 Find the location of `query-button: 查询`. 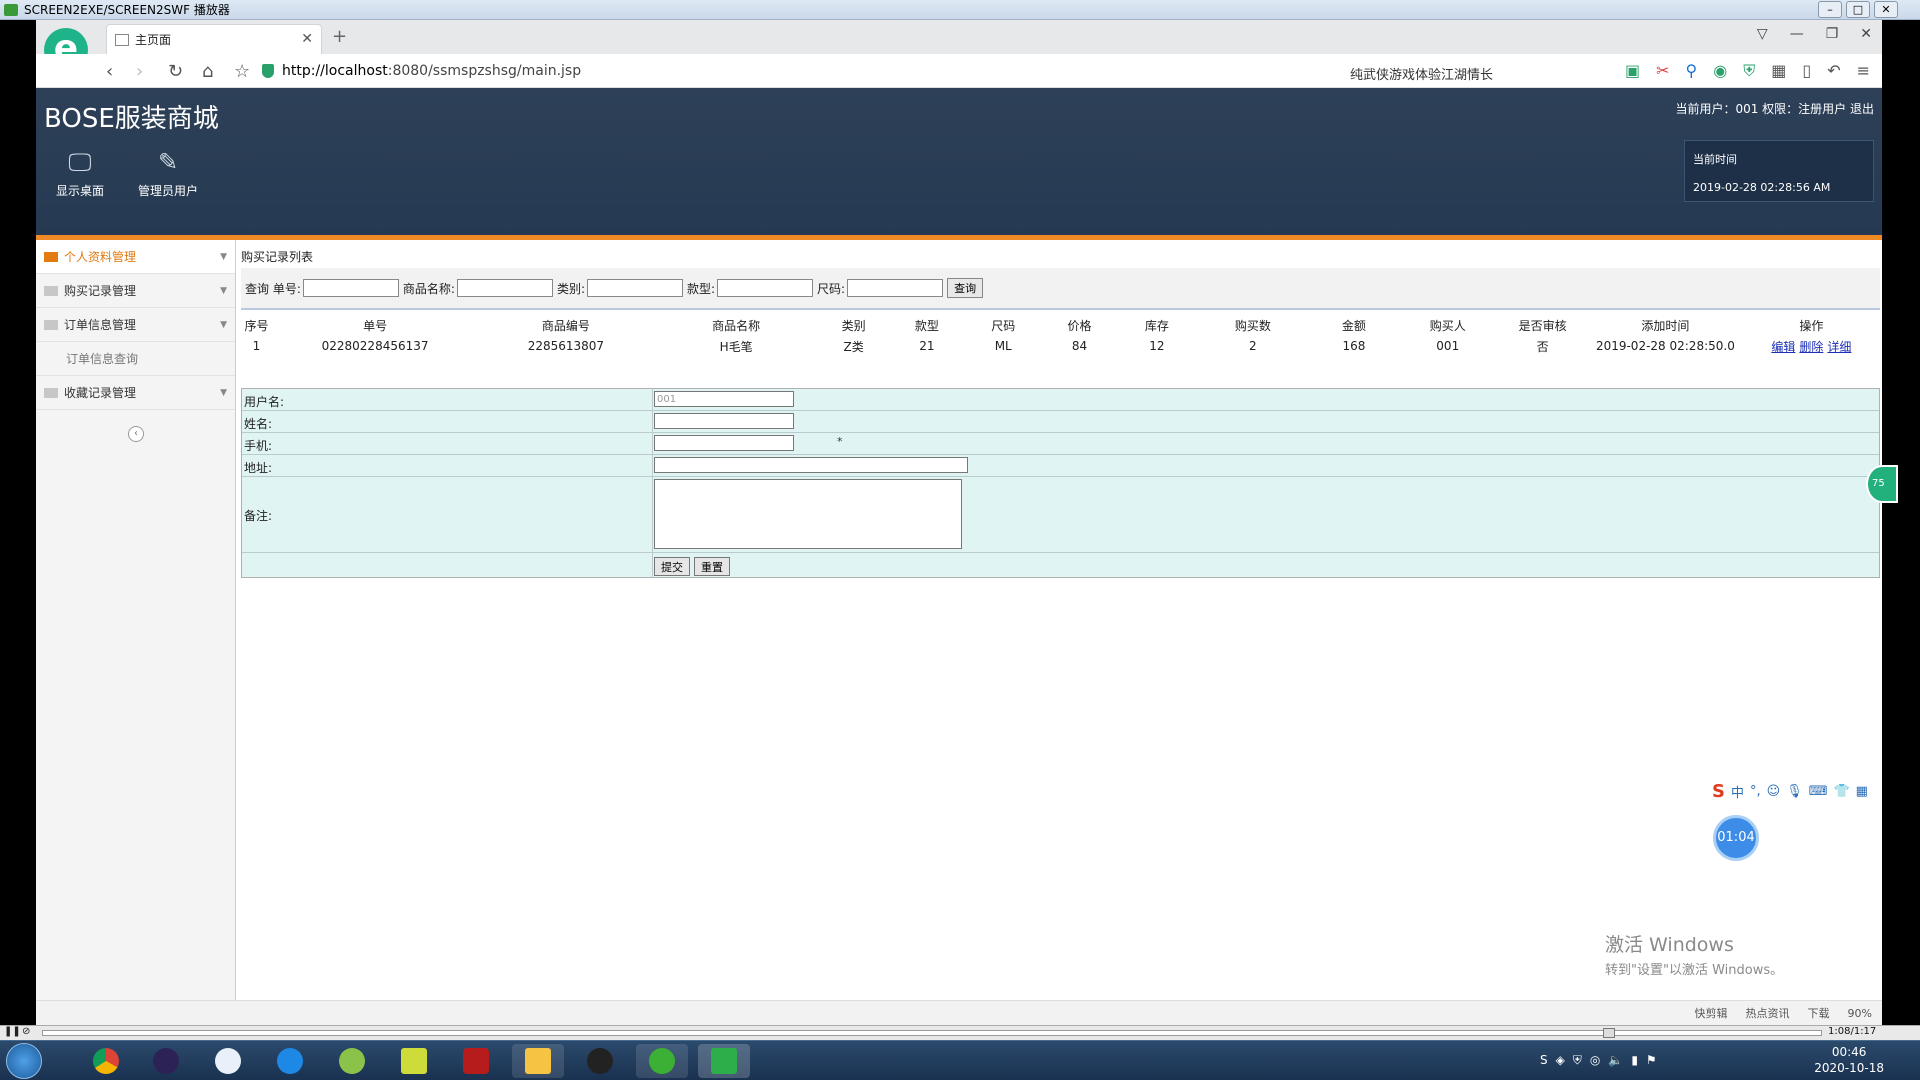

query-button: 查询 is located at coordinates (965, 288).